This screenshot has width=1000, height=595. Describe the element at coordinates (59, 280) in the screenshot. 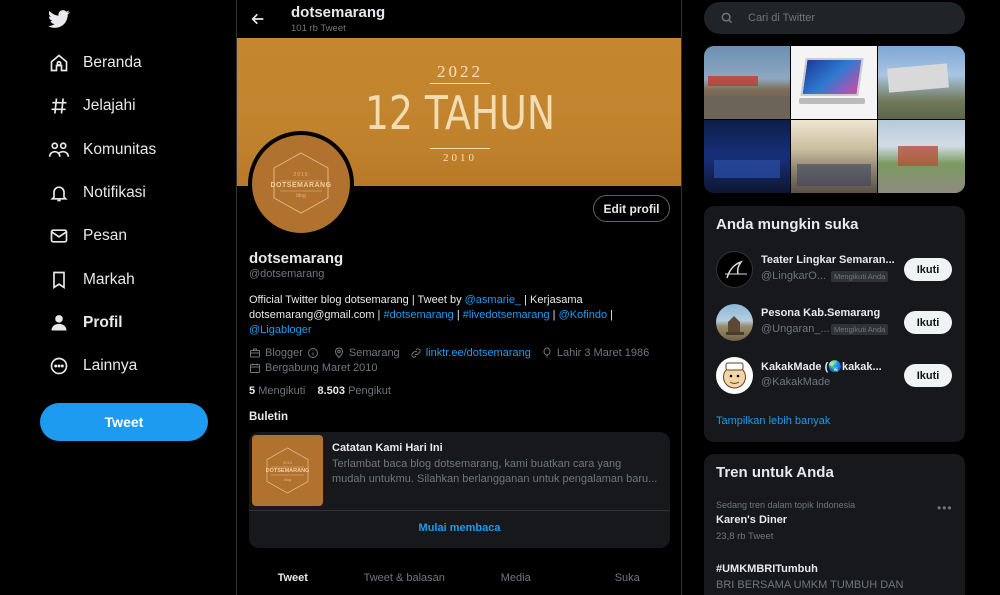

I see `bookmark-icon` at that location.